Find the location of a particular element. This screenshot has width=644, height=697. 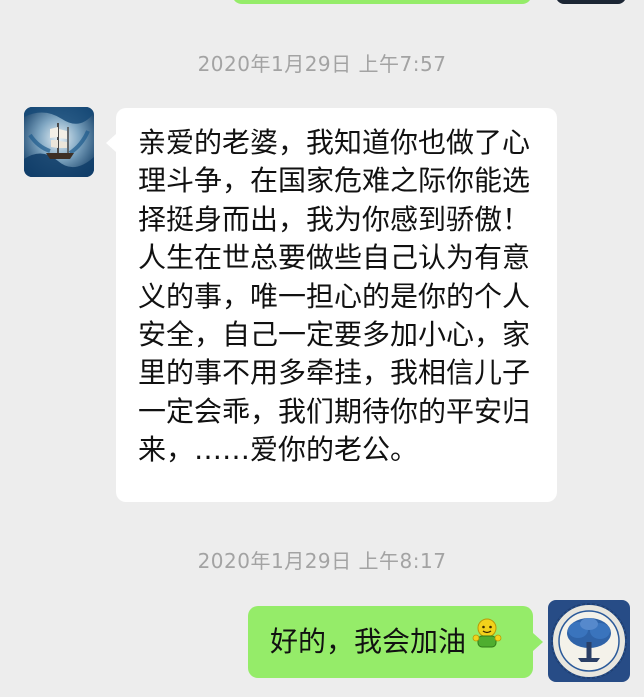

outgoing-message-bubble: 好的，我会加油 is located at coordinates (395, 641).